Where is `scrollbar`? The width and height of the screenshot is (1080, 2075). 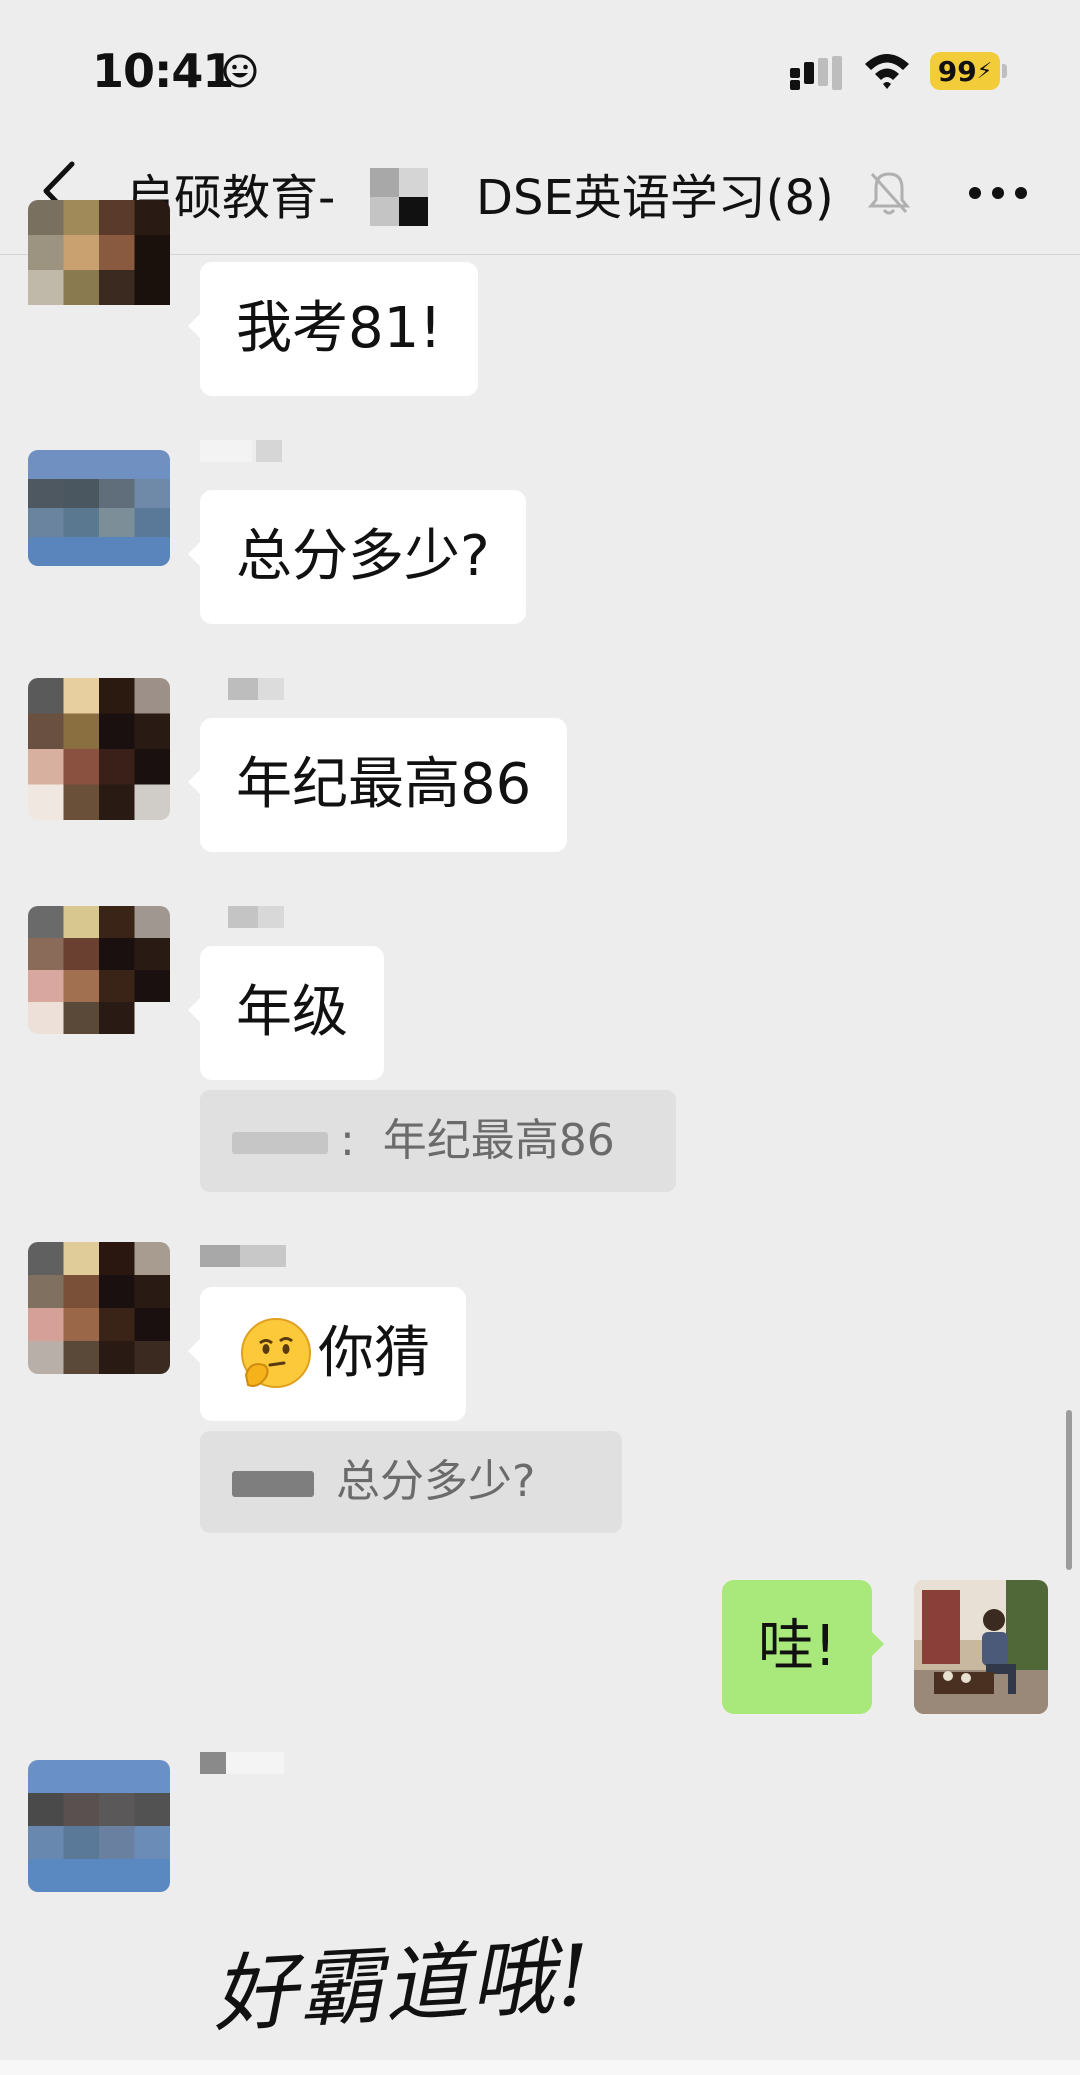
scrollbar is located at coordinates (1069, 1490).